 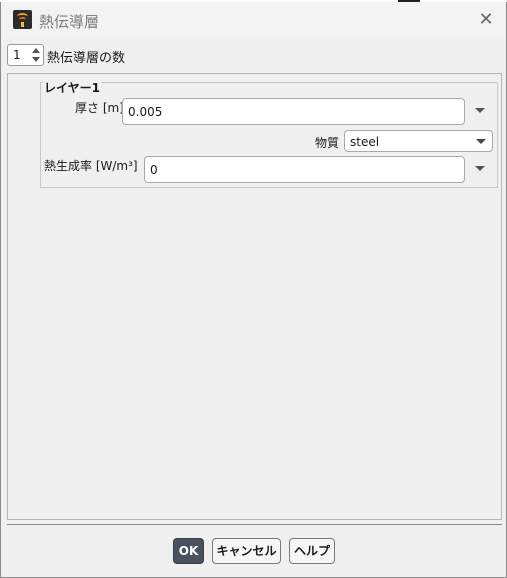 I want to click on cancel-button: キャンセル, so click(x=246, y=551).